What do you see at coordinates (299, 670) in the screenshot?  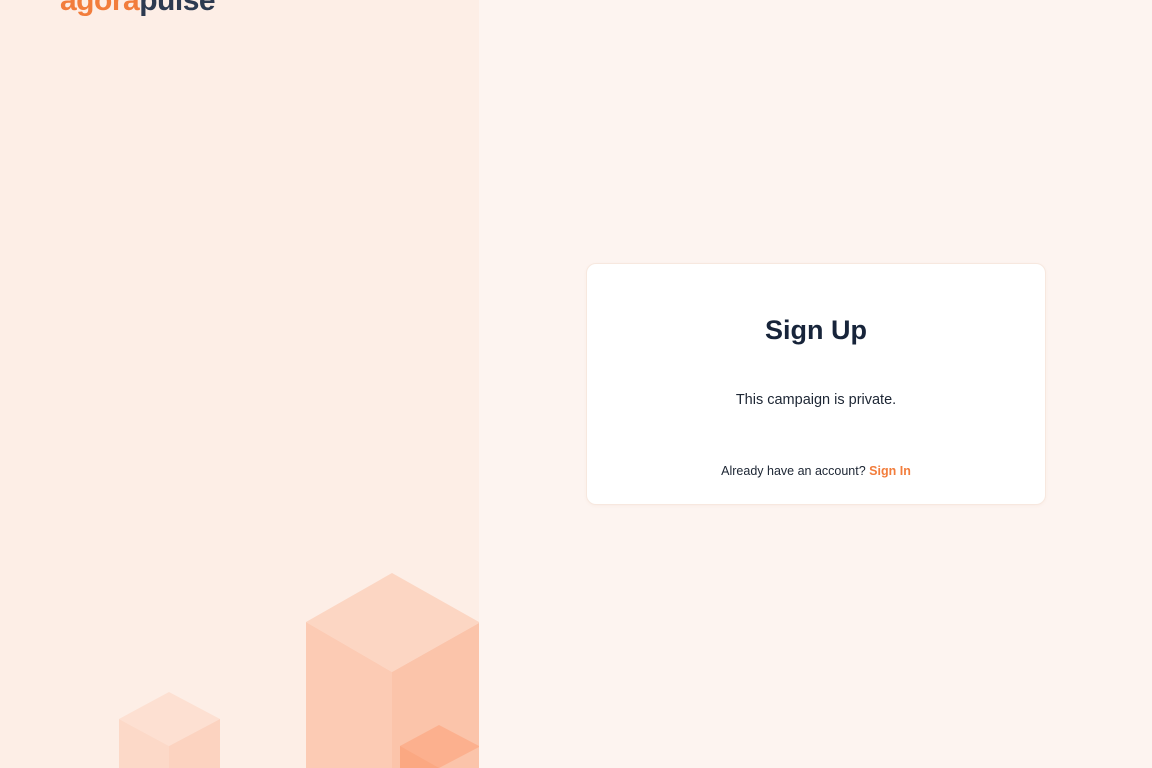 I see `decorative-cubes-illustration` at bounding box center [299, 670].